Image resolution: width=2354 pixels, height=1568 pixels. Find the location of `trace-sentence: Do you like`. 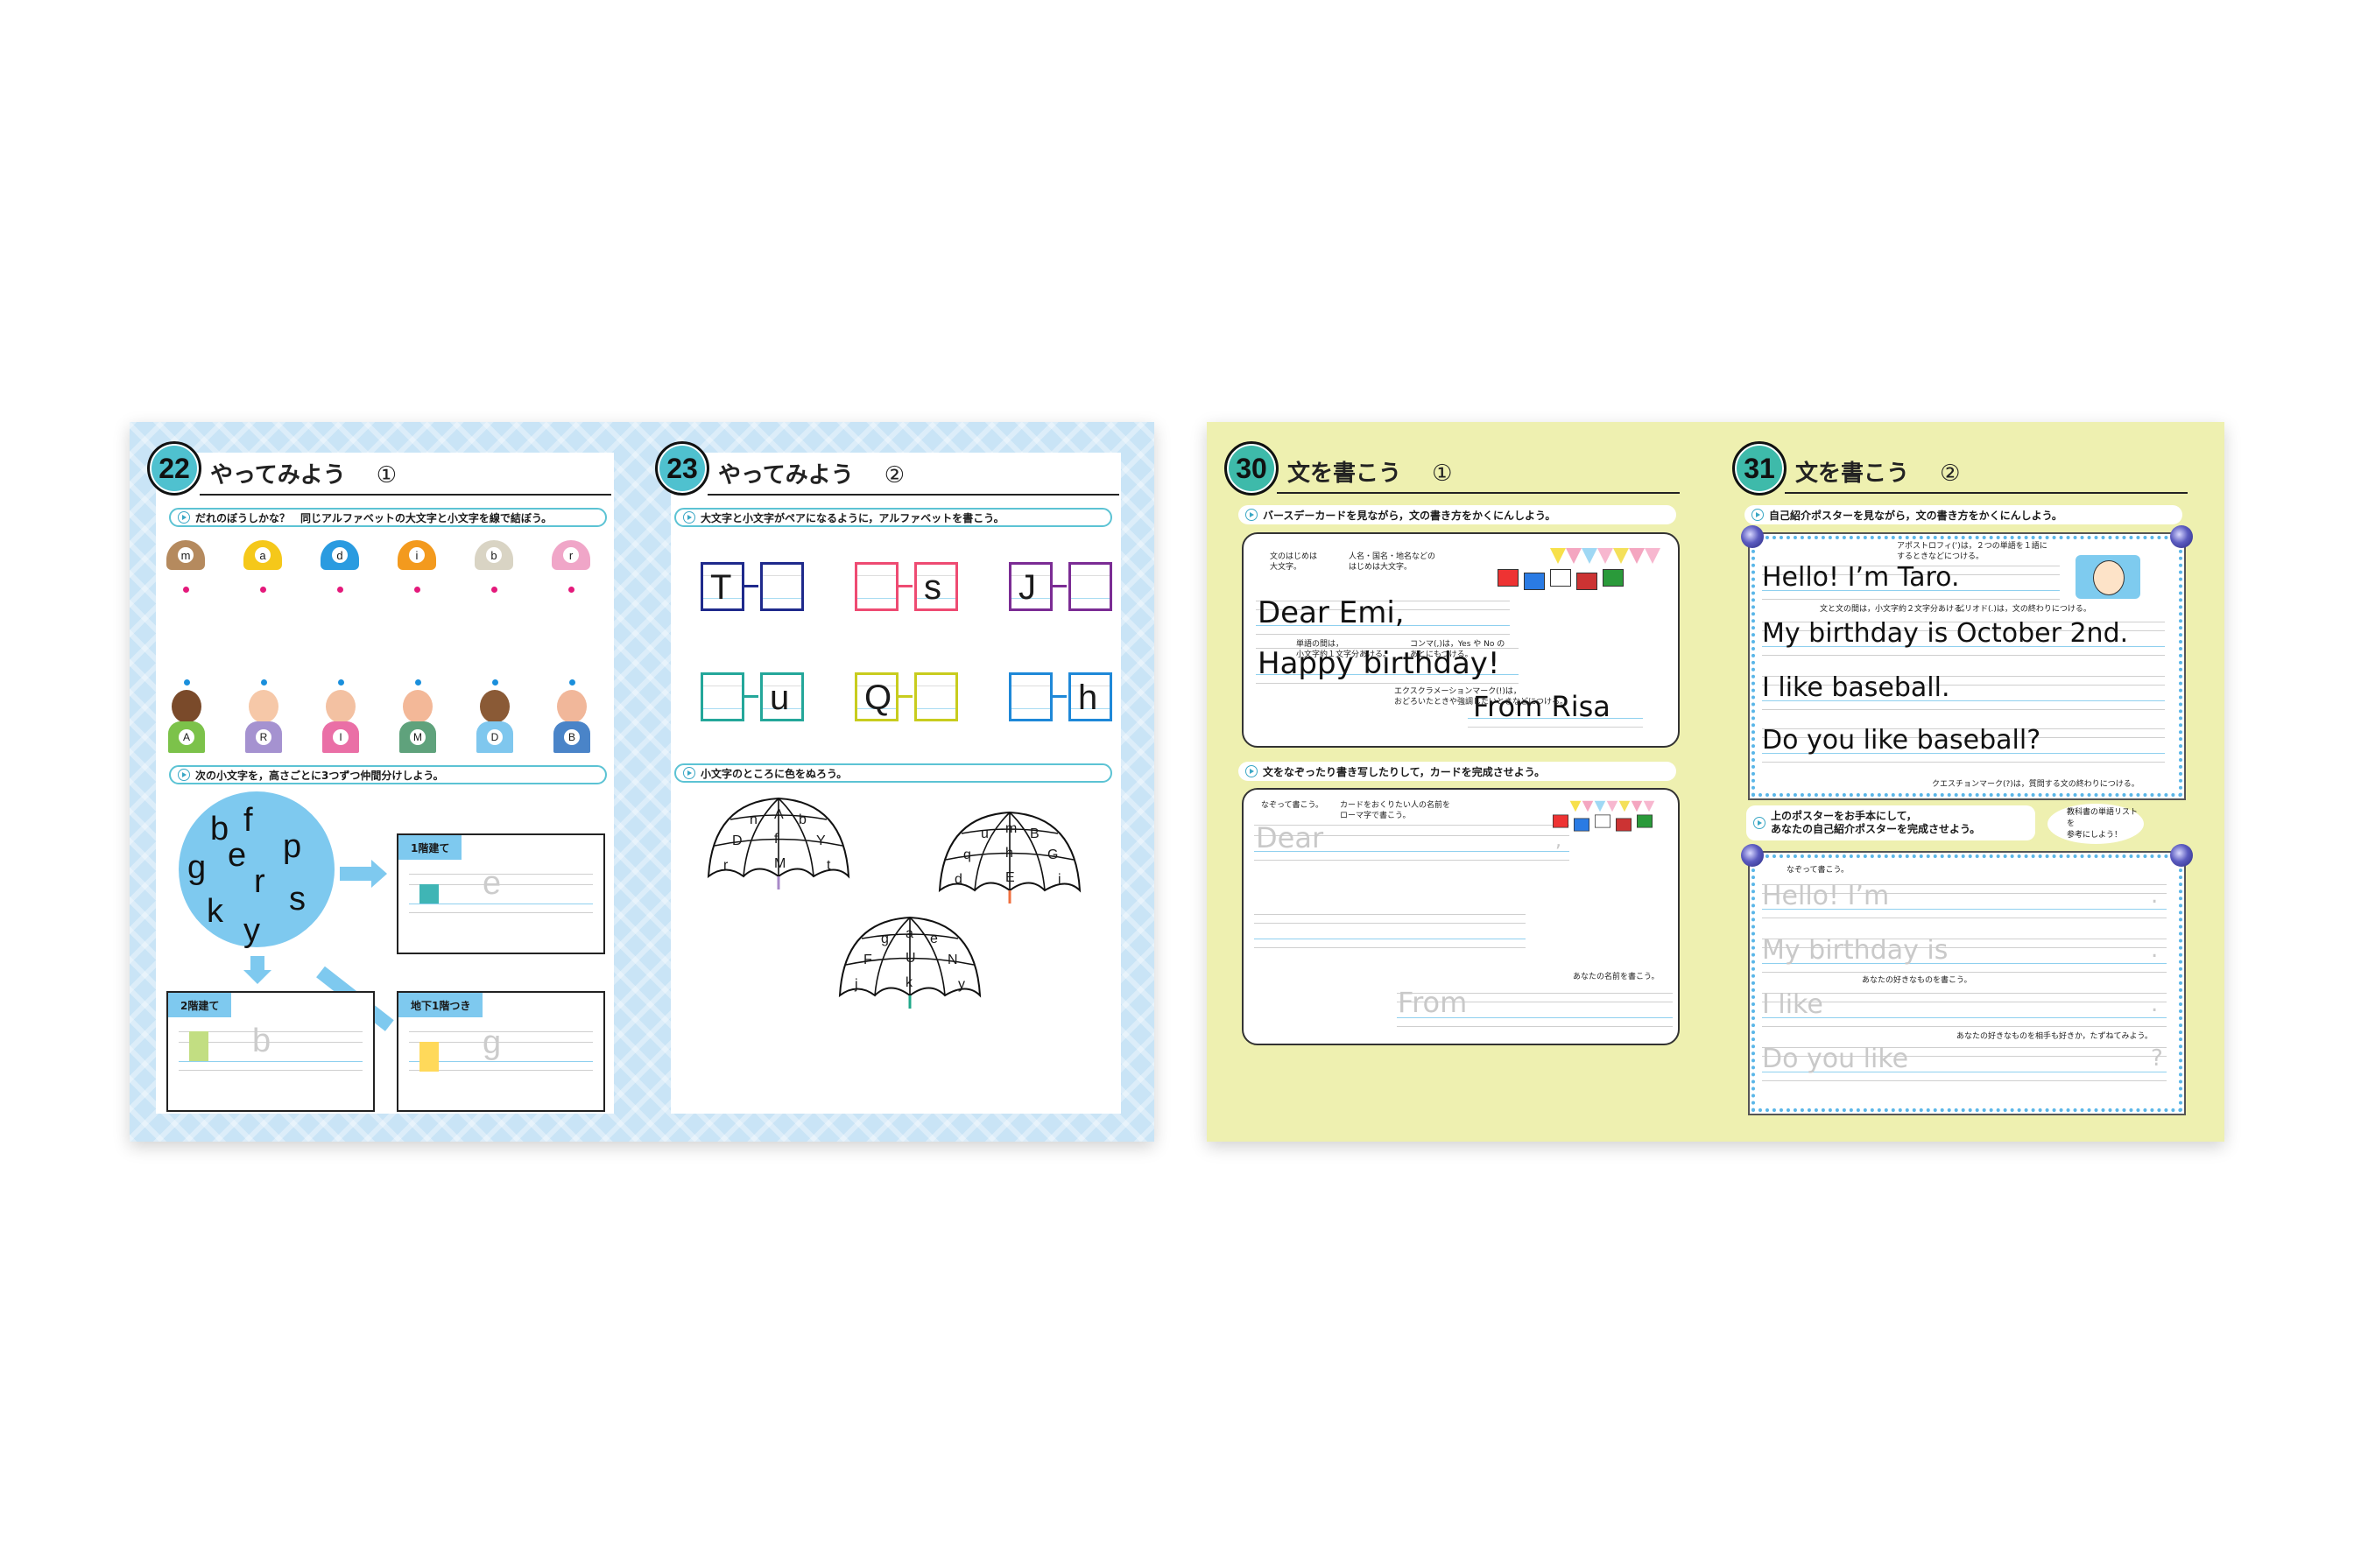

trace-sentence: Do you like is located at coordinates (1835, 1059).